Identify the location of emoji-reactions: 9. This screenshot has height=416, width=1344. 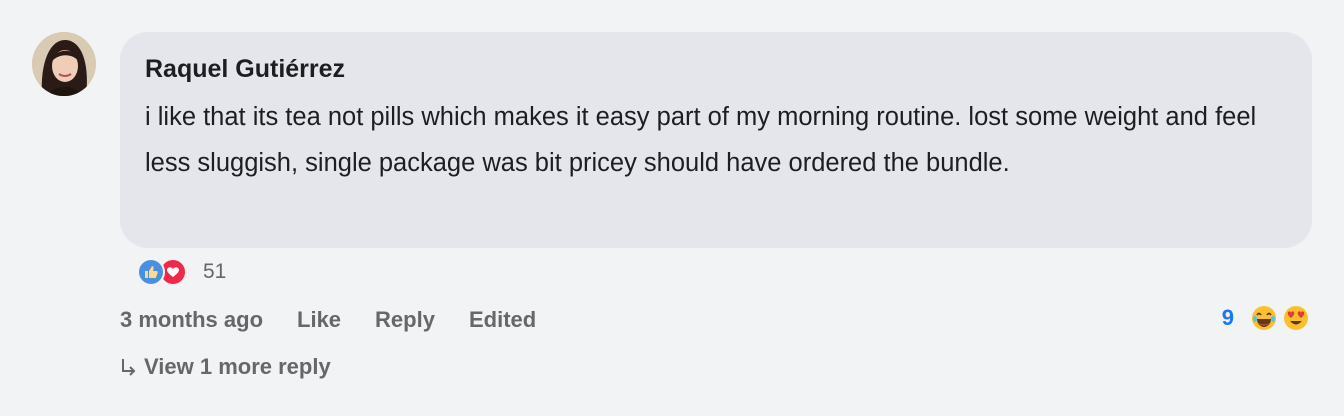
(1266, 318).